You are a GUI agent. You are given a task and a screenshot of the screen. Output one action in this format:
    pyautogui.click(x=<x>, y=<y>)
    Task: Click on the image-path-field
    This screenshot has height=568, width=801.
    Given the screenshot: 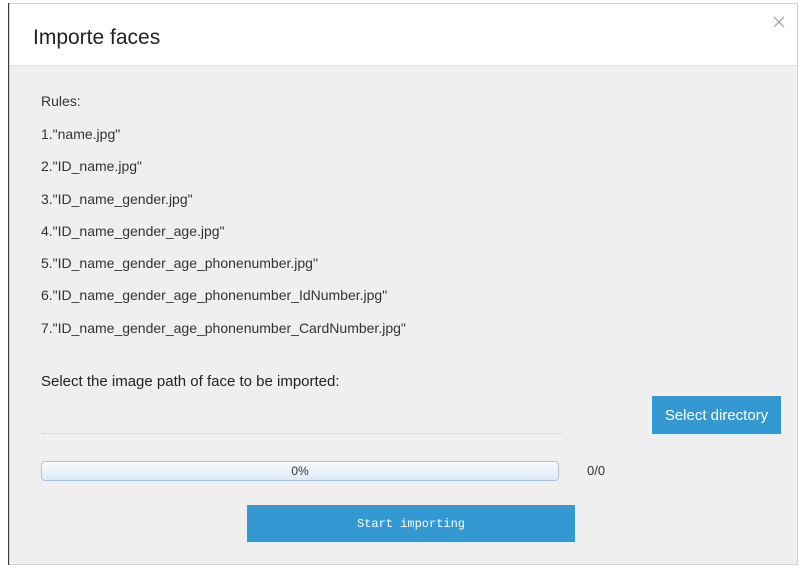 What is the action you would take?
    pyautogui.click(x=301, y=433)
    